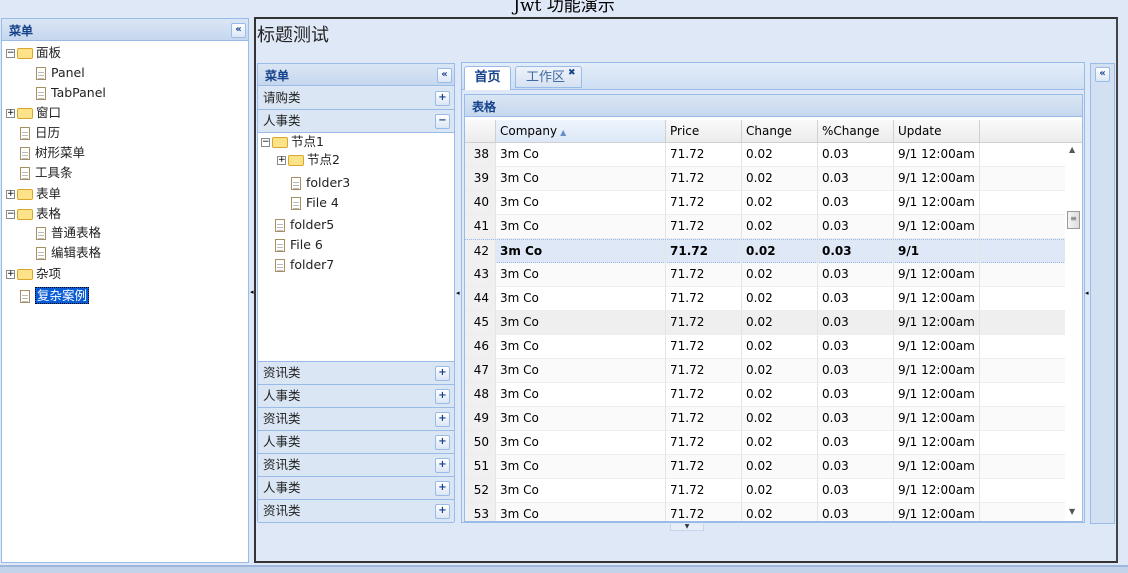 This screenshot has height=573, width=1128. What do you see at coordinates (33, 194) in the screenshot?
I see `left-tree-item: + 表单` at bounding box center [33, 194].